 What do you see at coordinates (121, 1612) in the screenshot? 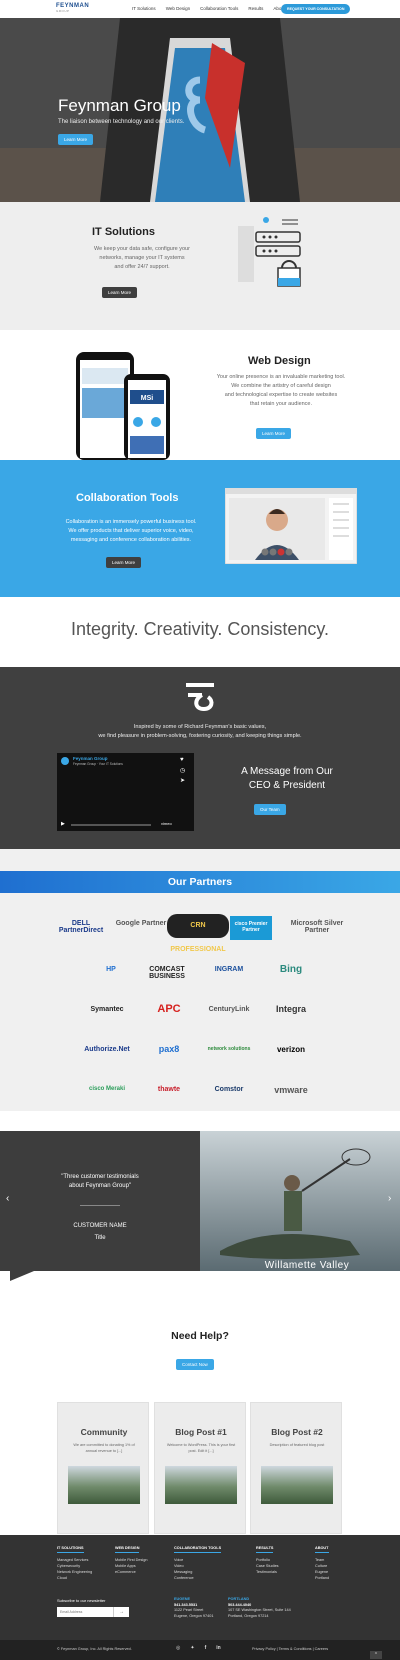
I see `newsletter-submit-icon: →` at bounding box center [121, 1612].